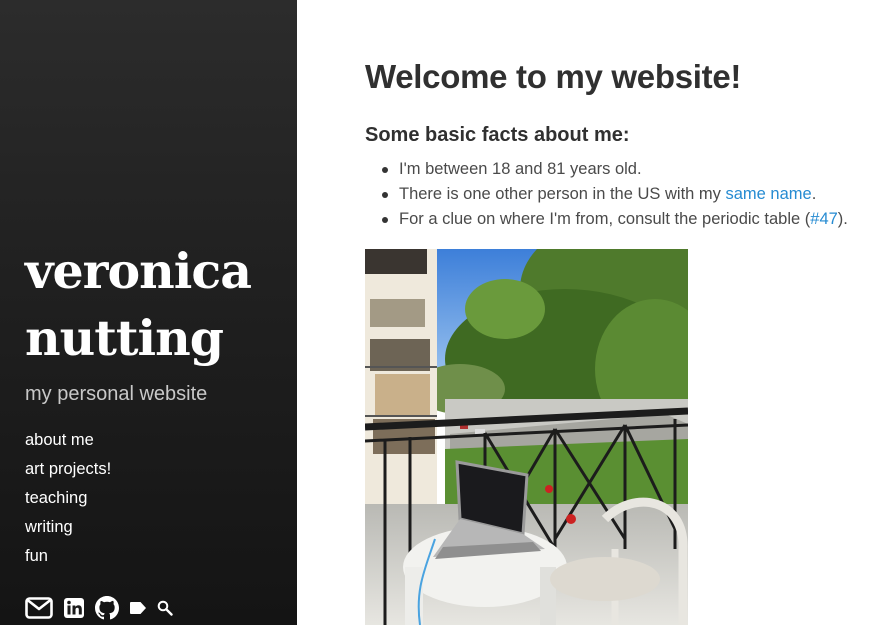 This screenshot has width=887, height=625. What do you see at coordinates (107, 608) in the screenshot?
I see `github-icon` at bounding box center [107, 608].